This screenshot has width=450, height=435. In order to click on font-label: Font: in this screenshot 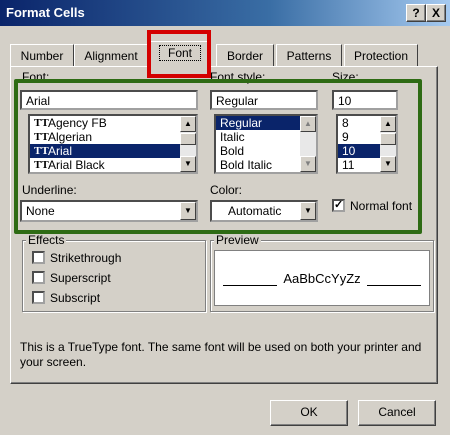, I will do `click(36, 77)`.